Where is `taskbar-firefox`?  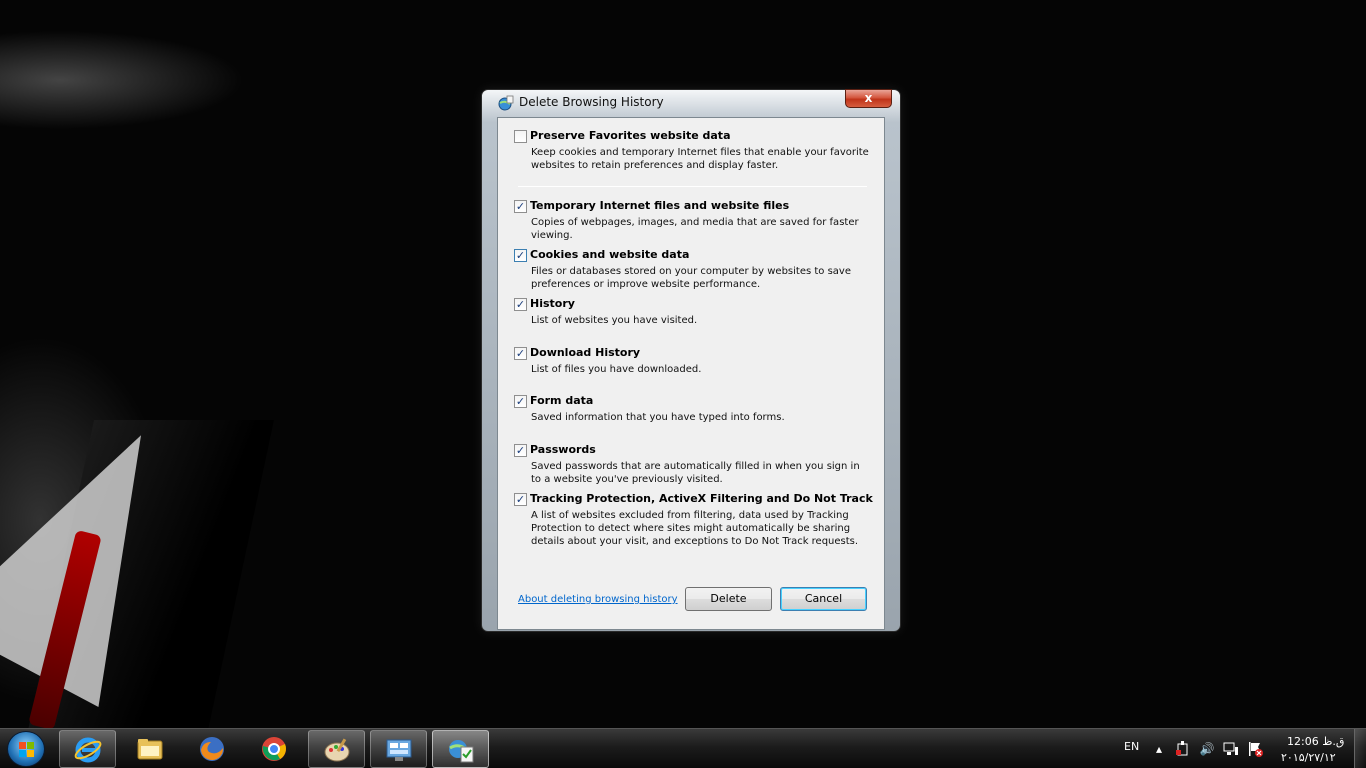
taskbar-firefox is located at coordinates (212, 749).